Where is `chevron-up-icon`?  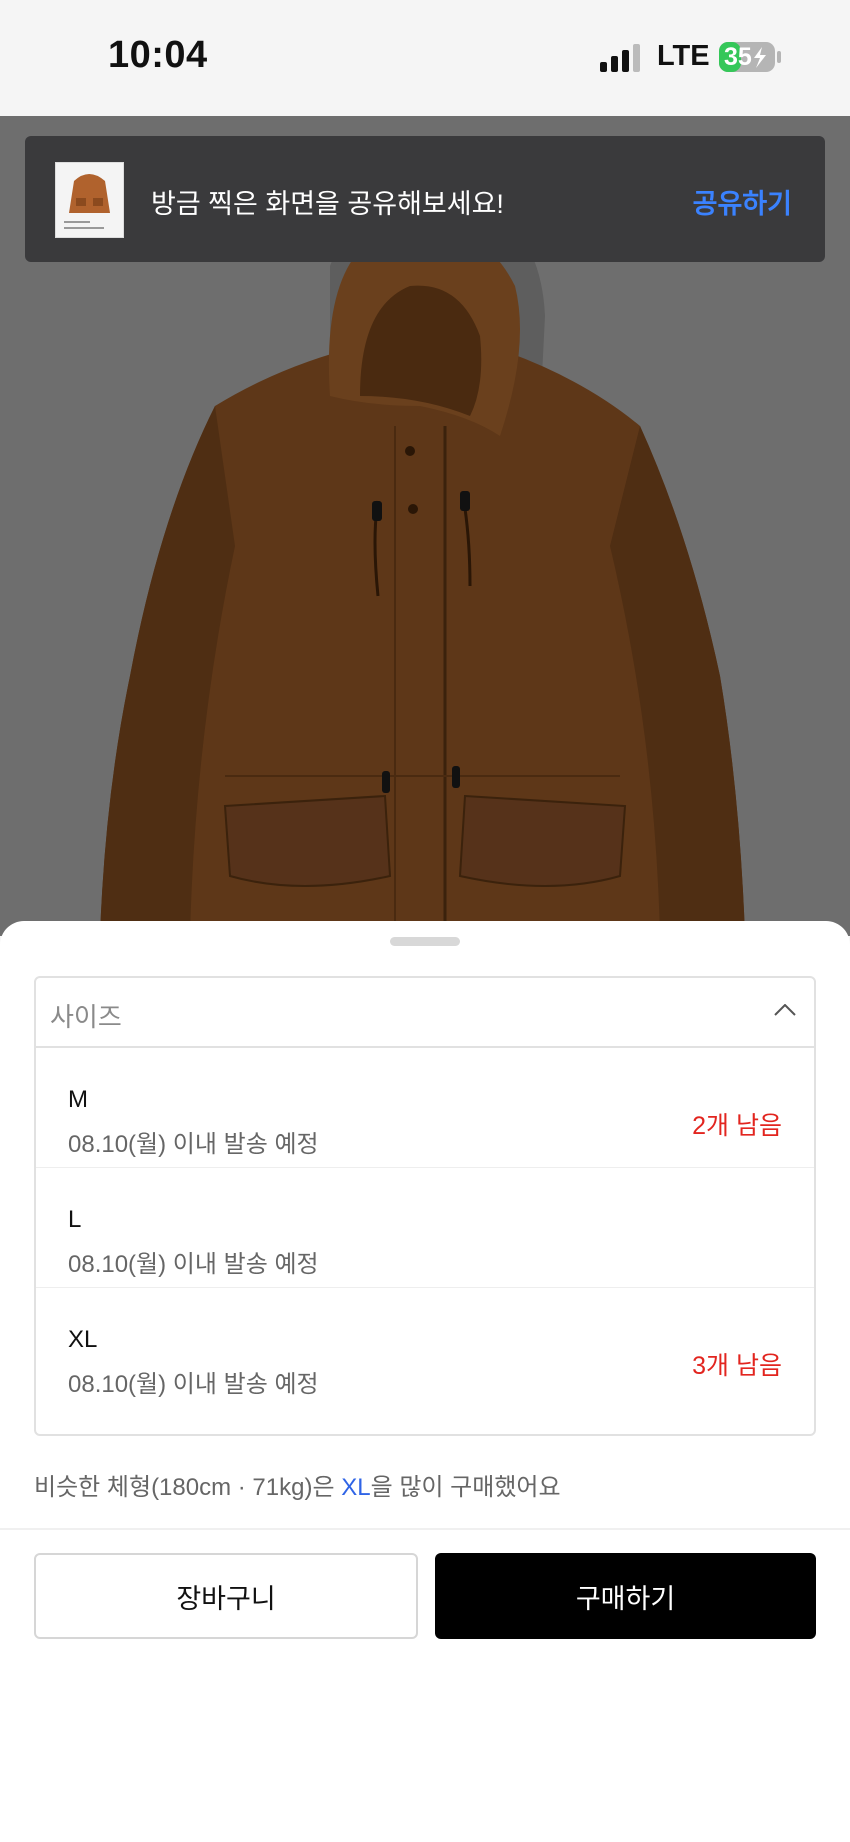 chevron-up-icon is located at coordinates (785, 1010).